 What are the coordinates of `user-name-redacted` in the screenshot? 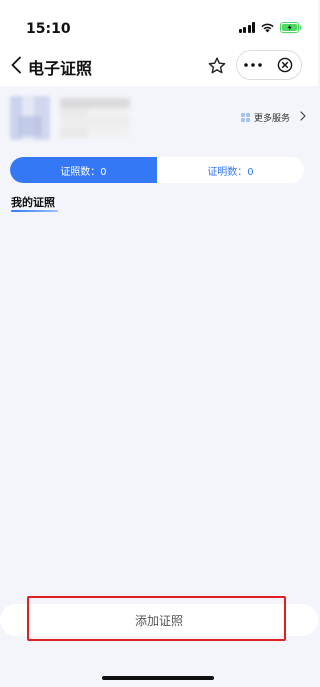 It's located at (95, 118).